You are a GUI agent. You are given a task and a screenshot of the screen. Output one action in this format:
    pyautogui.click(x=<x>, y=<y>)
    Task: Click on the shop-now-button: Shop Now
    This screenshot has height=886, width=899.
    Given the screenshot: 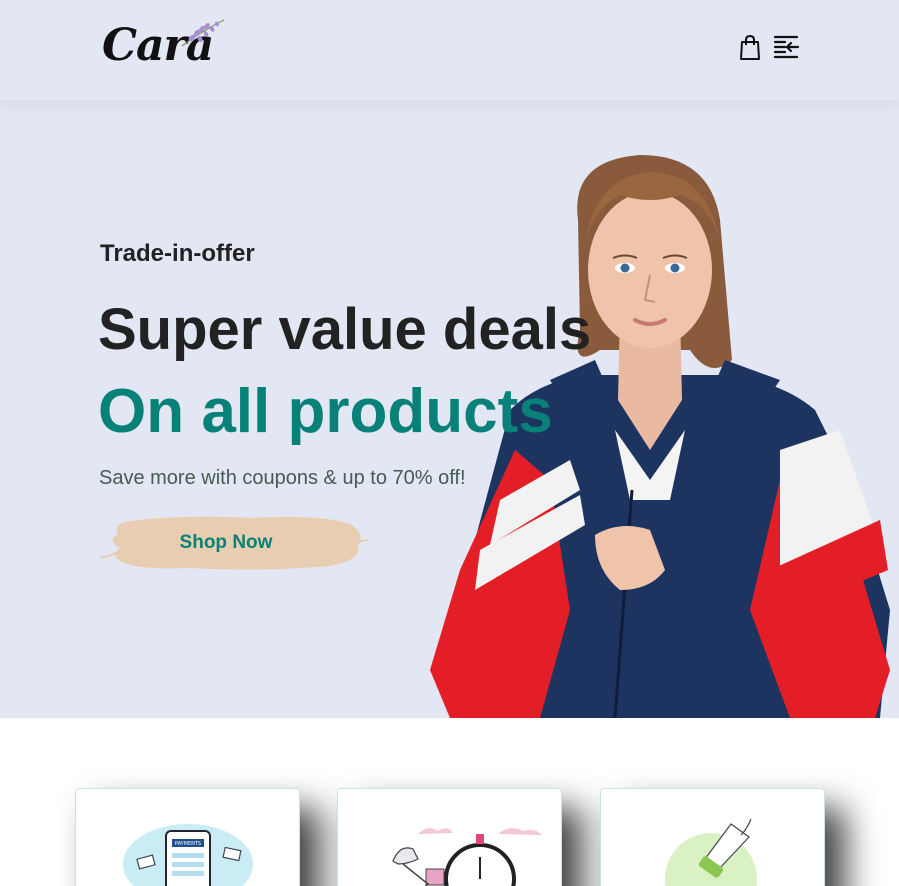 What is the action you would take?
    pyautogui.click(x=235, y=543)
    